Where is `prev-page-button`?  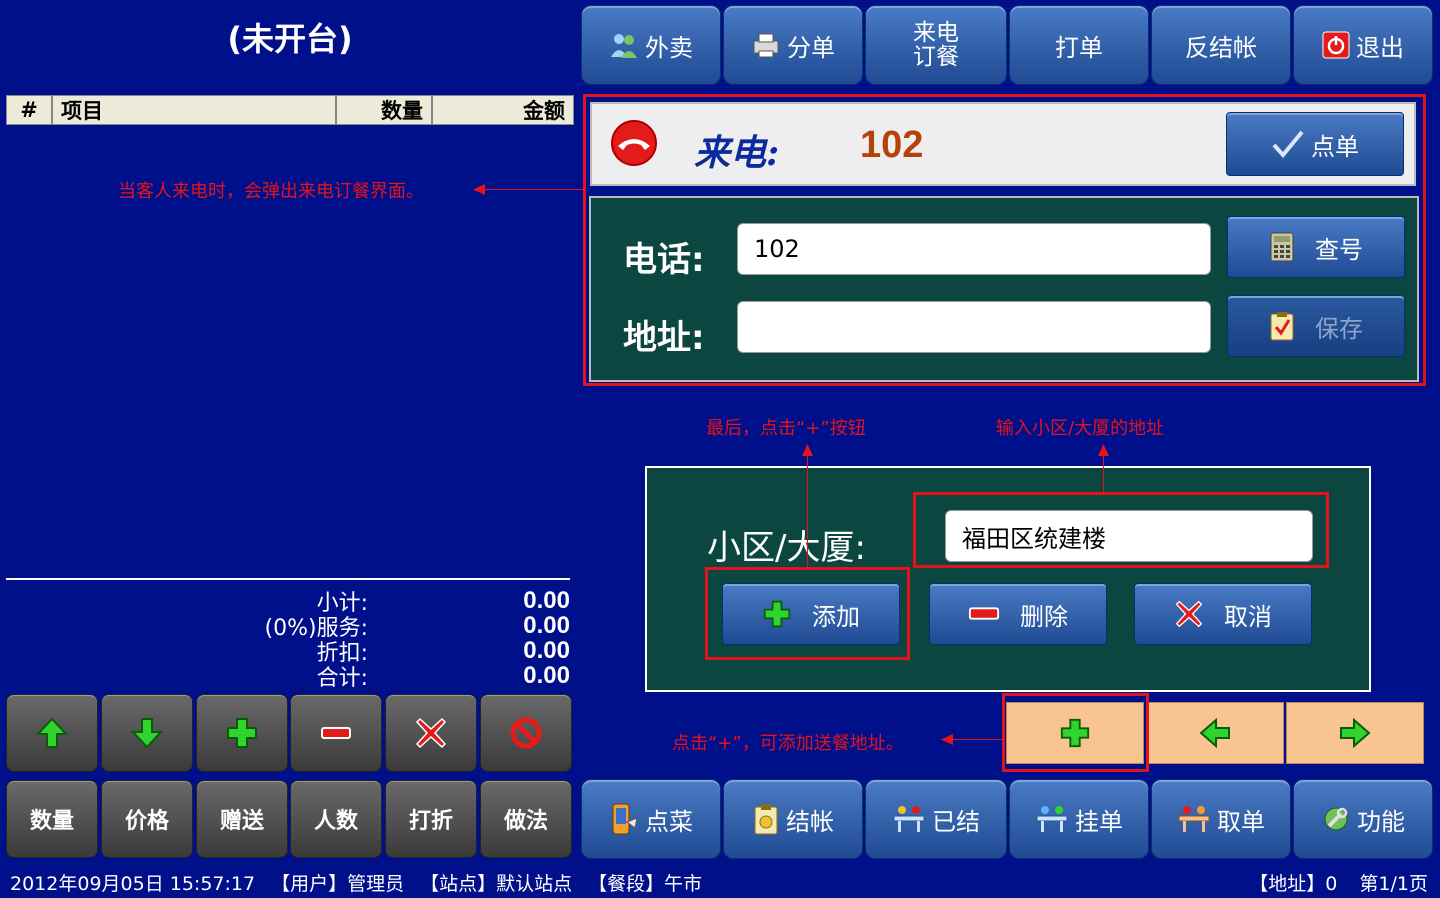
prev-page-button is located at coordinates (1215, 733).